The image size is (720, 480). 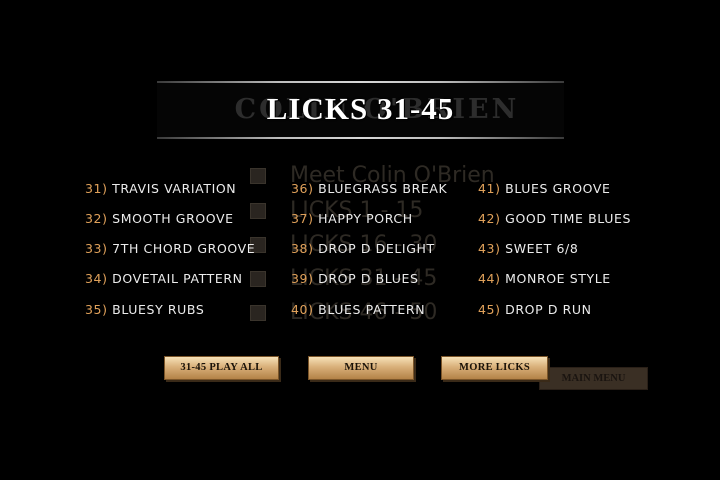 I want to click on lick-item-36: 36) BLUEGRASS BREAK, so click(x=369, y=189).